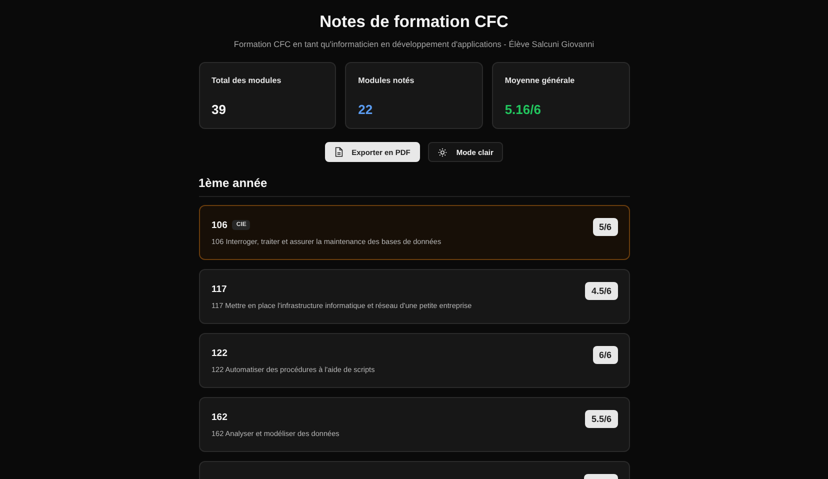  What do you see at coordinates (219, 109) in the screenshot?
I see `stat-value: 39` at bounding box center [219, 109].